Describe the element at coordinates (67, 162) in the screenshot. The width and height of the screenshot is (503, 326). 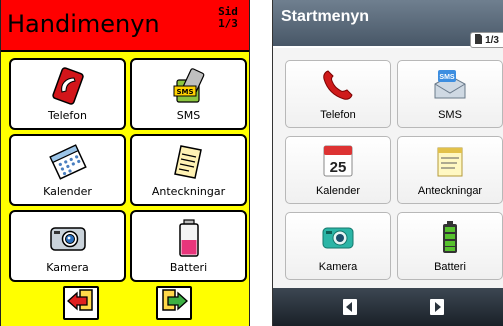
I see `calendar-icon` at that location.